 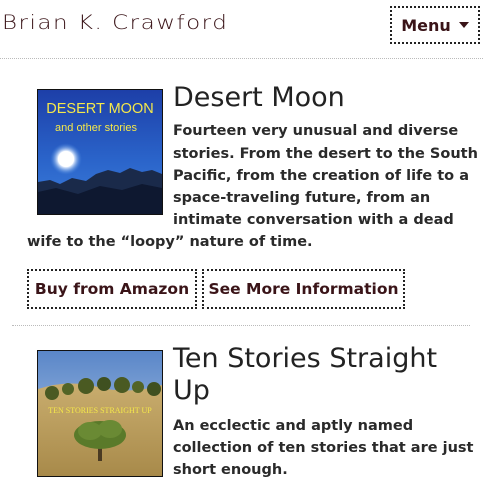 I want to click on book-divider, so click(x=241, y=325).